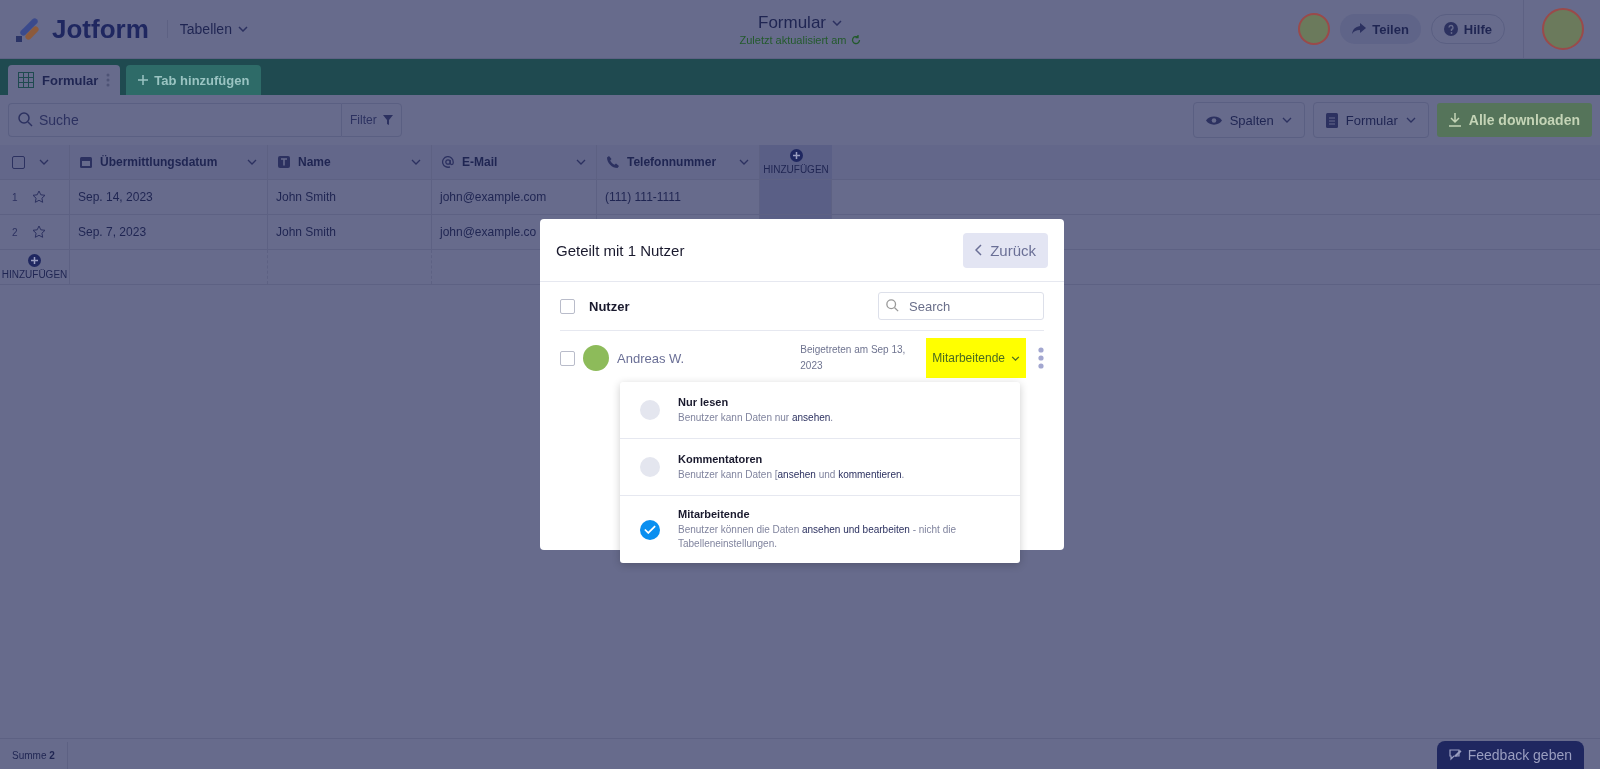 The image size is (1600, 769). Describe the element at coordinates (86, 162) in the screenshot. I see `calendar-icon` at that location.